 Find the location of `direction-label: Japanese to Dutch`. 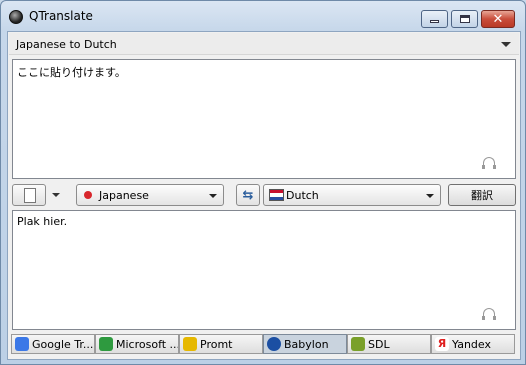

direction-label: Japanese to Dutch is located at coordinates (66, 44).